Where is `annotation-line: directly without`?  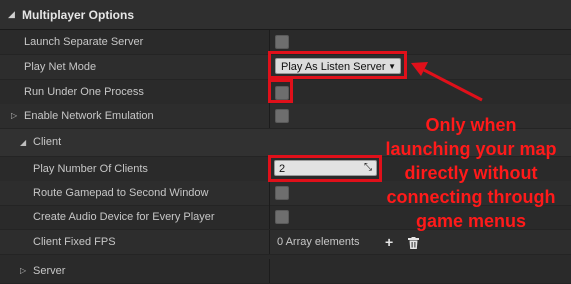
annotation-line: directly without is located at coordinates (471, 173).